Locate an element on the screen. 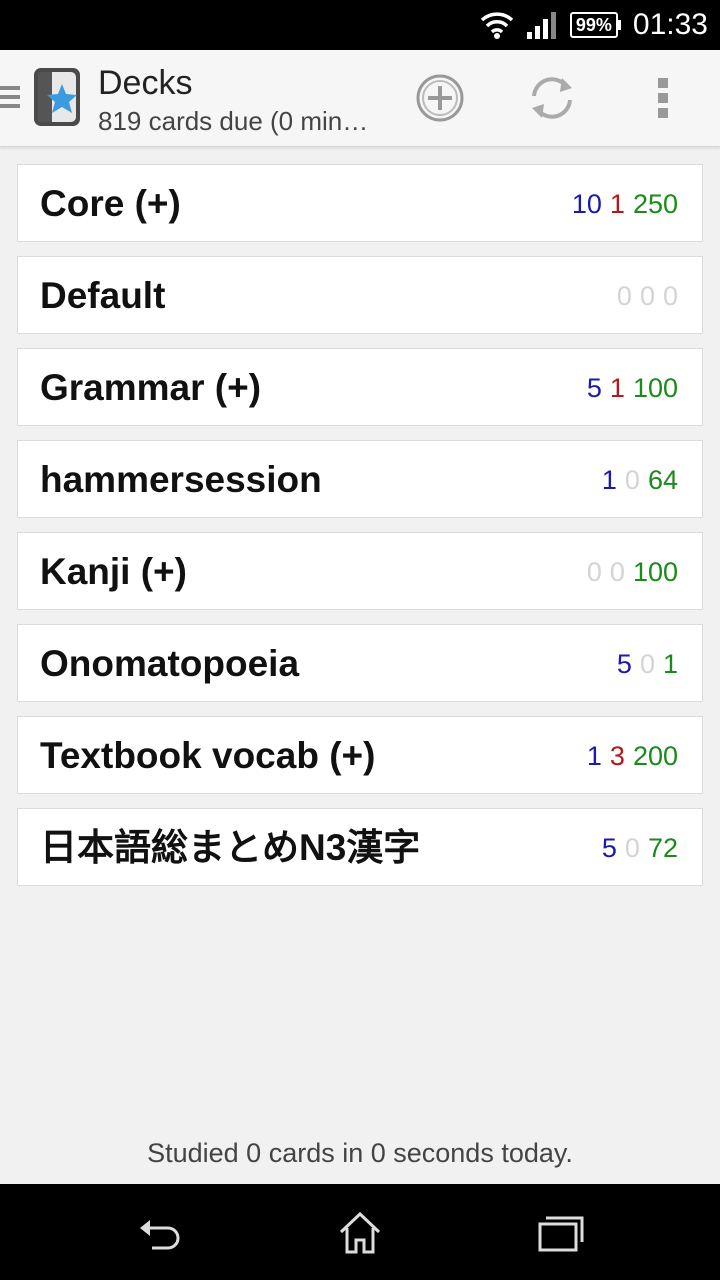  battery-icon: 99% is located at coordinates (595, 25).